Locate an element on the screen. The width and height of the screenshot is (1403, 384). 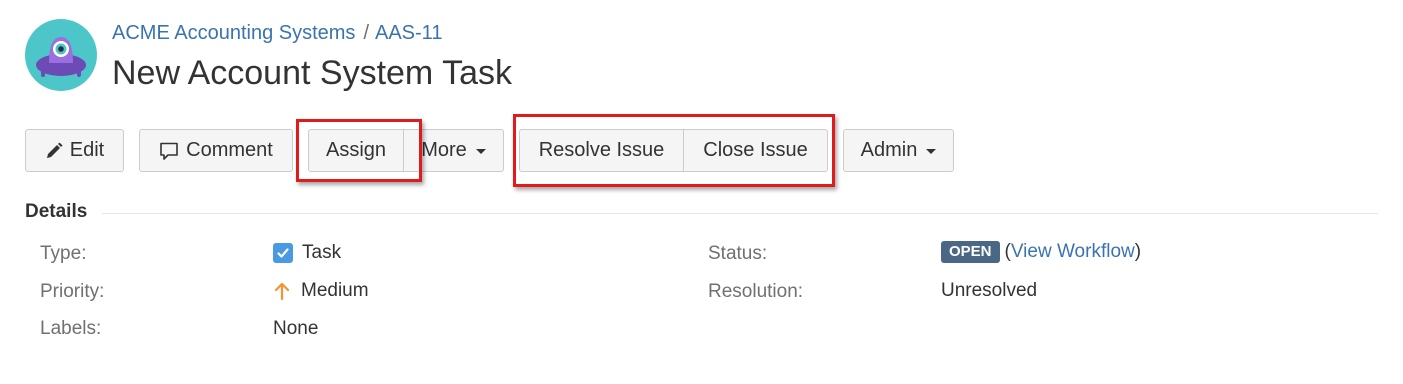
status-label: Status: is located at coordinates (738, 253).